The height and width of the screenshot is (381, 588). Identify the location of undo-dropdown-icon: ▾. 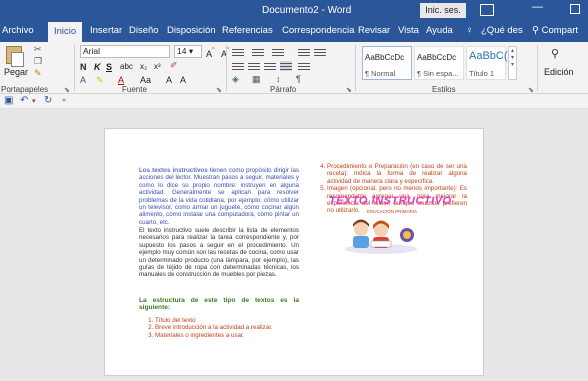
(34, 101).